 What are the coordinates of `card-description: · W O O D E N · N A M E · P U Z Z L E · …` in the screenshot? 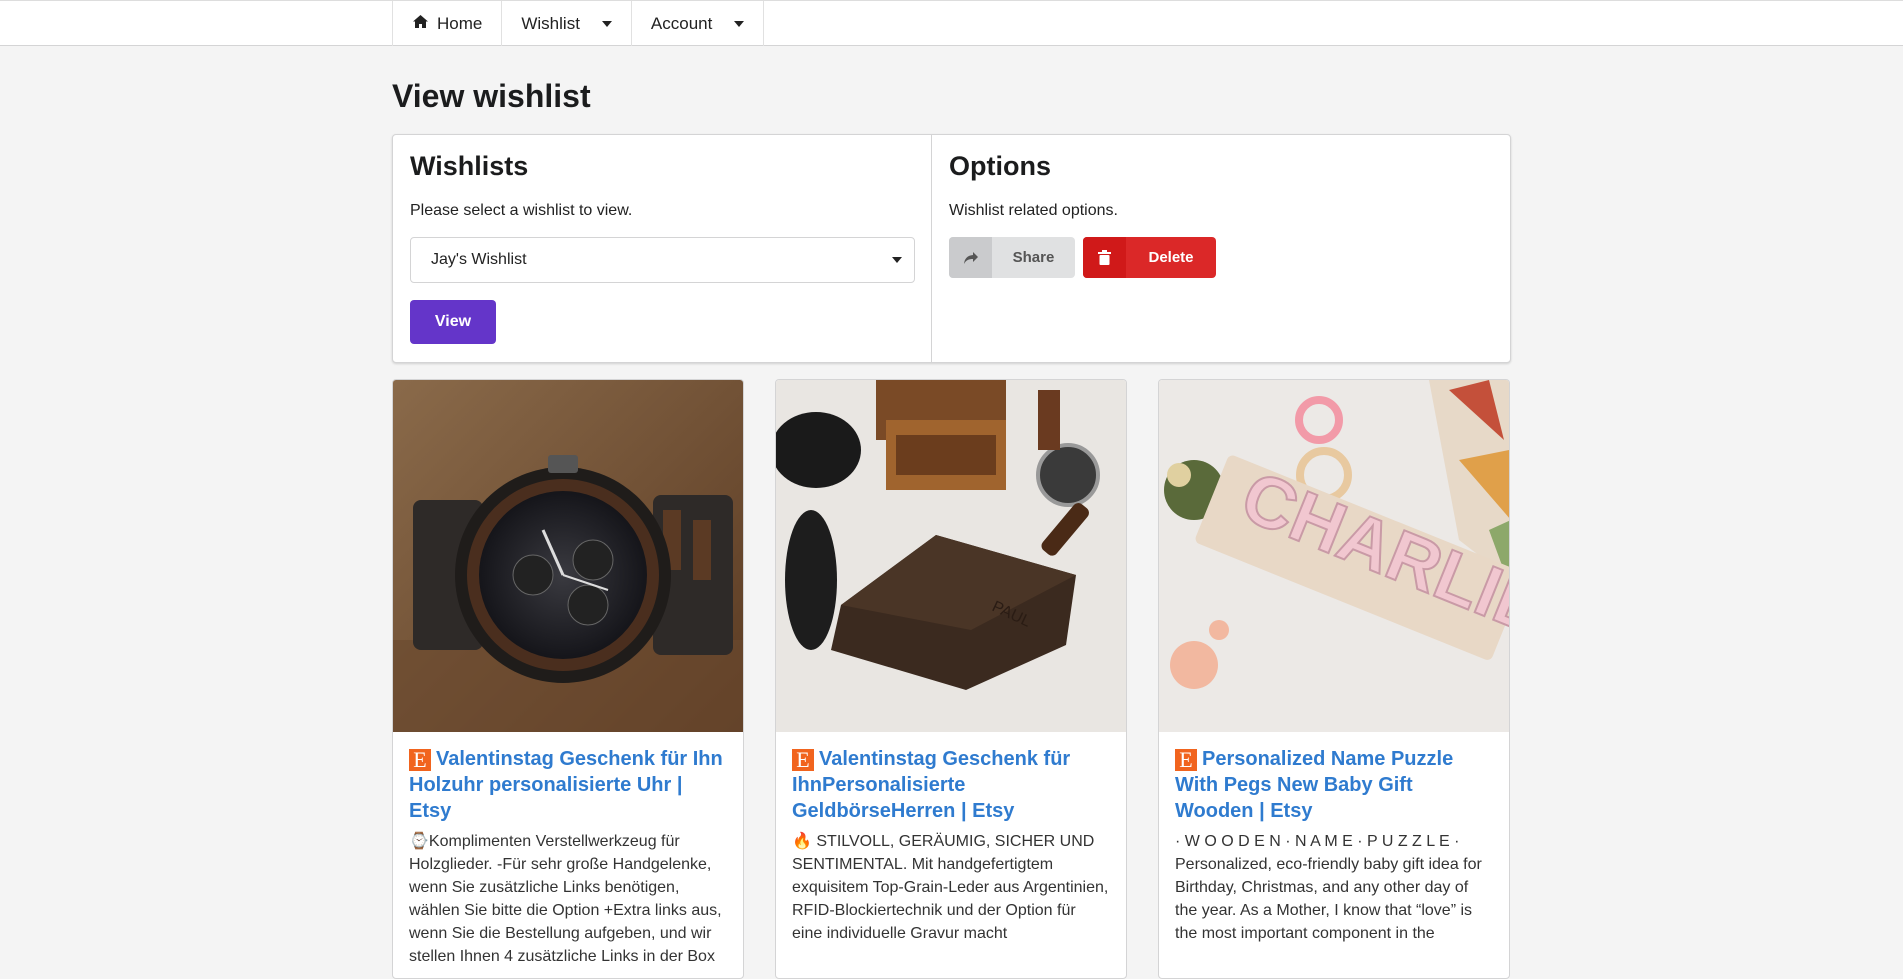 It's located at (1328, 887).